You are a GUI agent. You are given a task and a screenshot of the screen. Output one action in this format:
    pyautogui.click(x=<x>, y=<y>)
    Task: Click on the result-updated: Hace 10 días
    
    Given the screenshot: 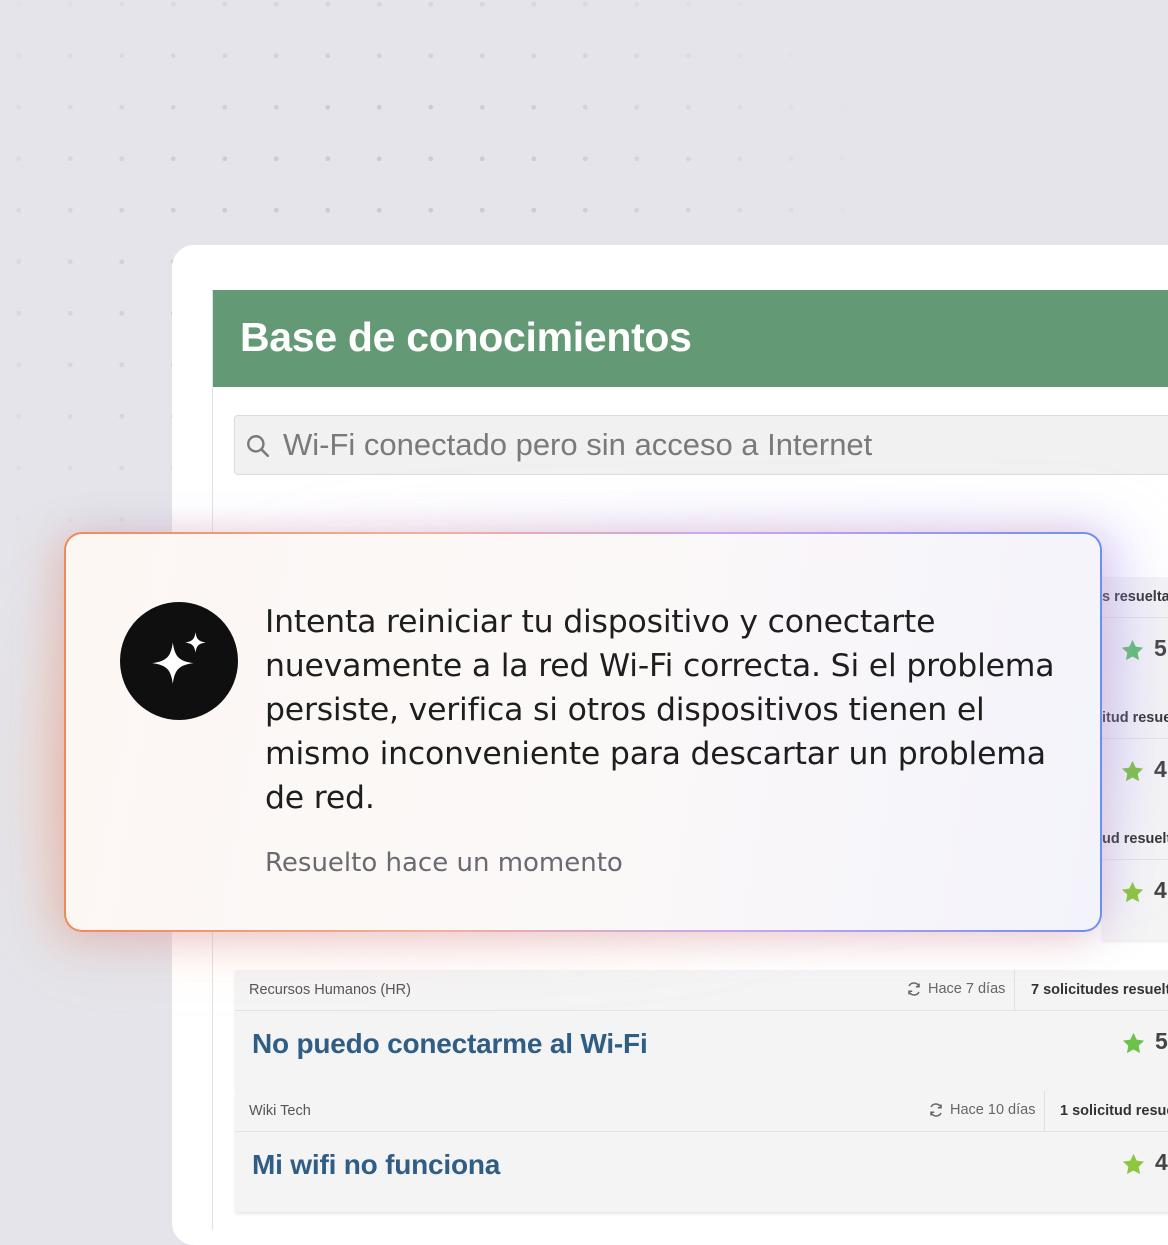 What is the action you would take?
    pyautogui.click(x=981, y=1110)
    